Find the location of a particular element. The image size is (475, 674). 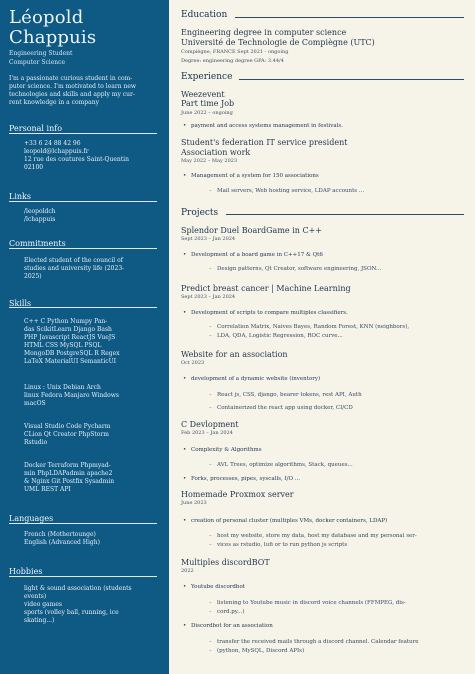

education-title-1: Engineering degree in computer science is located at coordinates (264, 32).